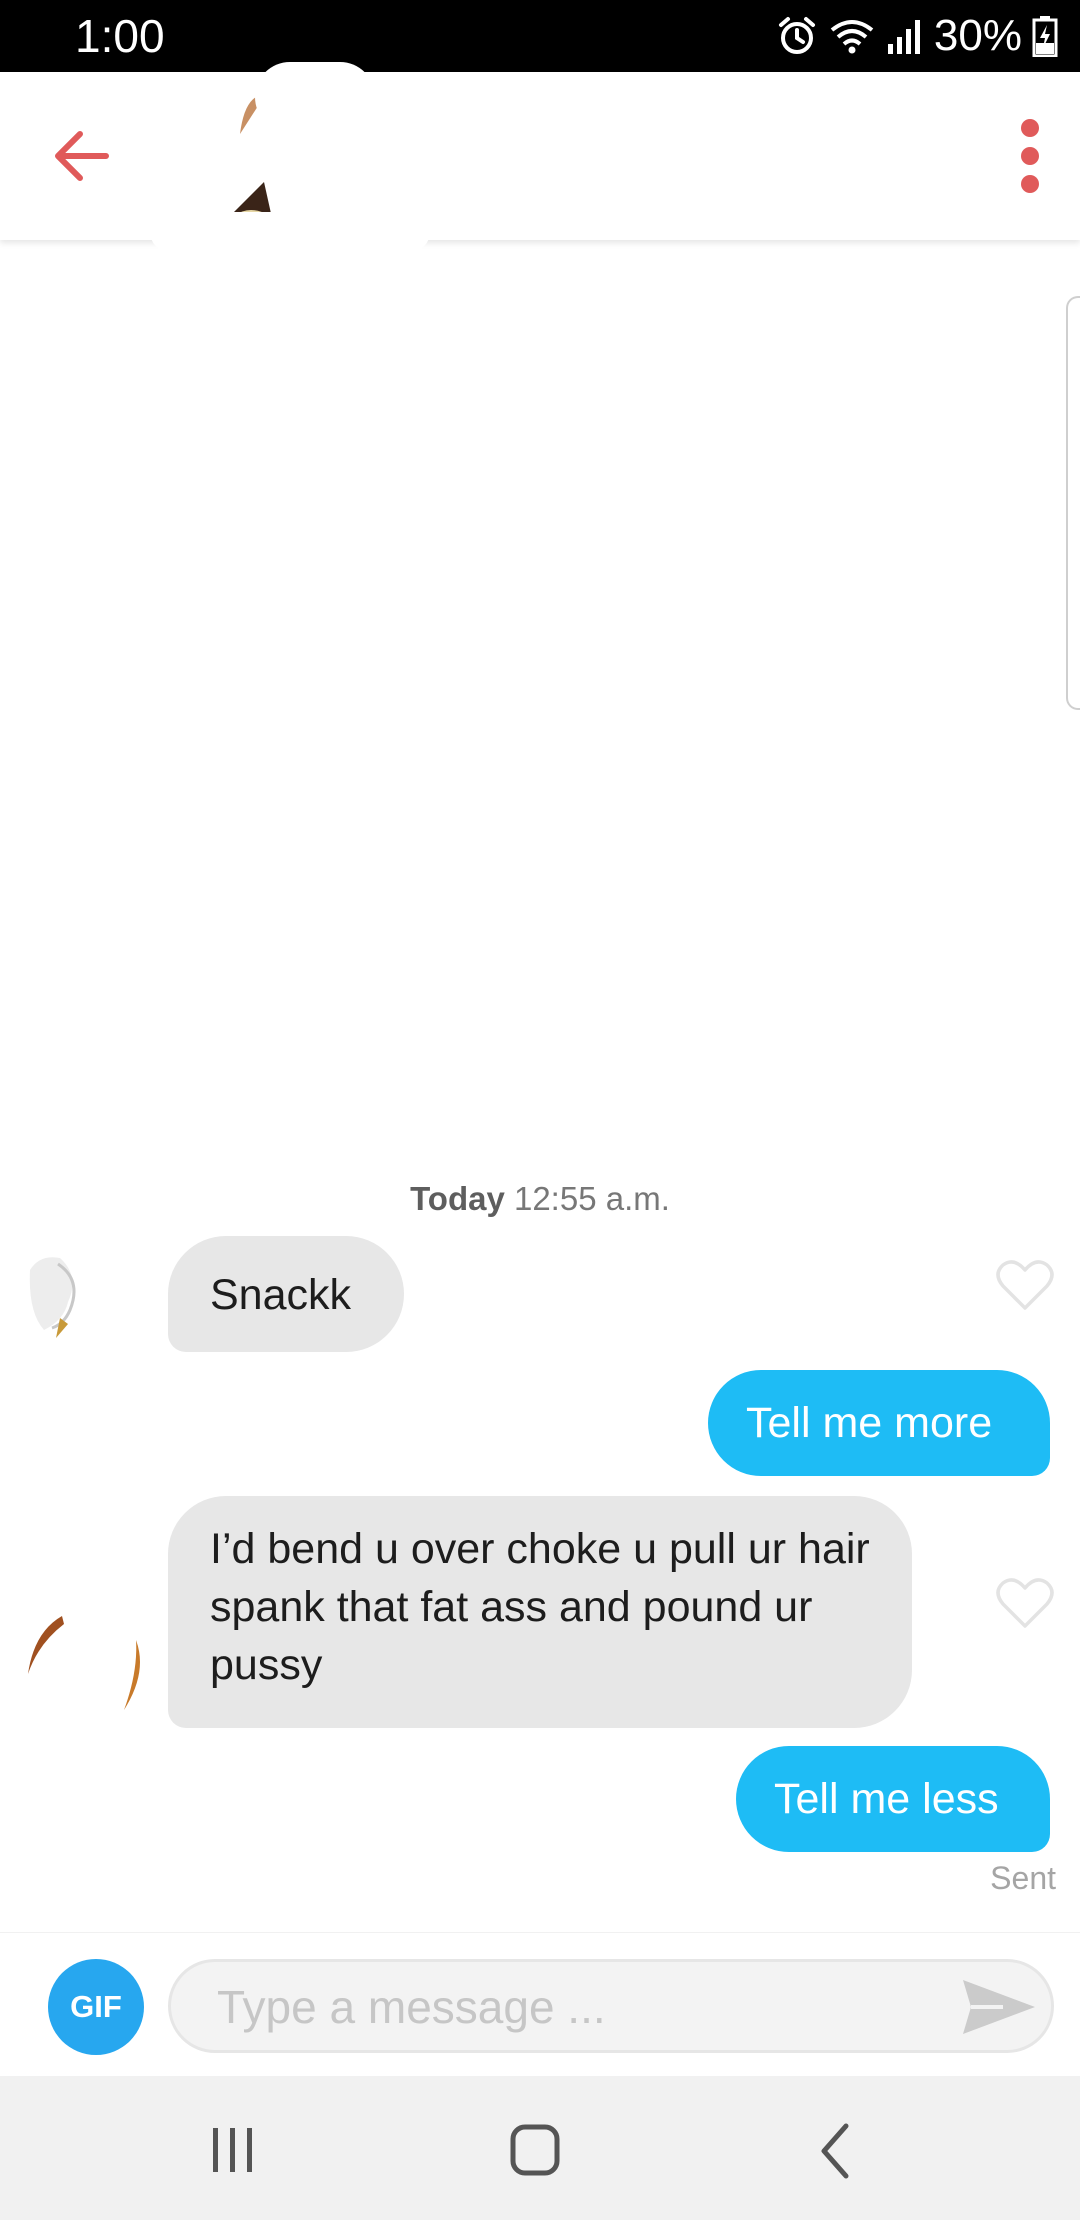 The width and height of the screenshot is (1080, 2220). What do you see at coordinates (540, 157) in the screenshot?
I see `chat-header` at bounding box center [540, 157].